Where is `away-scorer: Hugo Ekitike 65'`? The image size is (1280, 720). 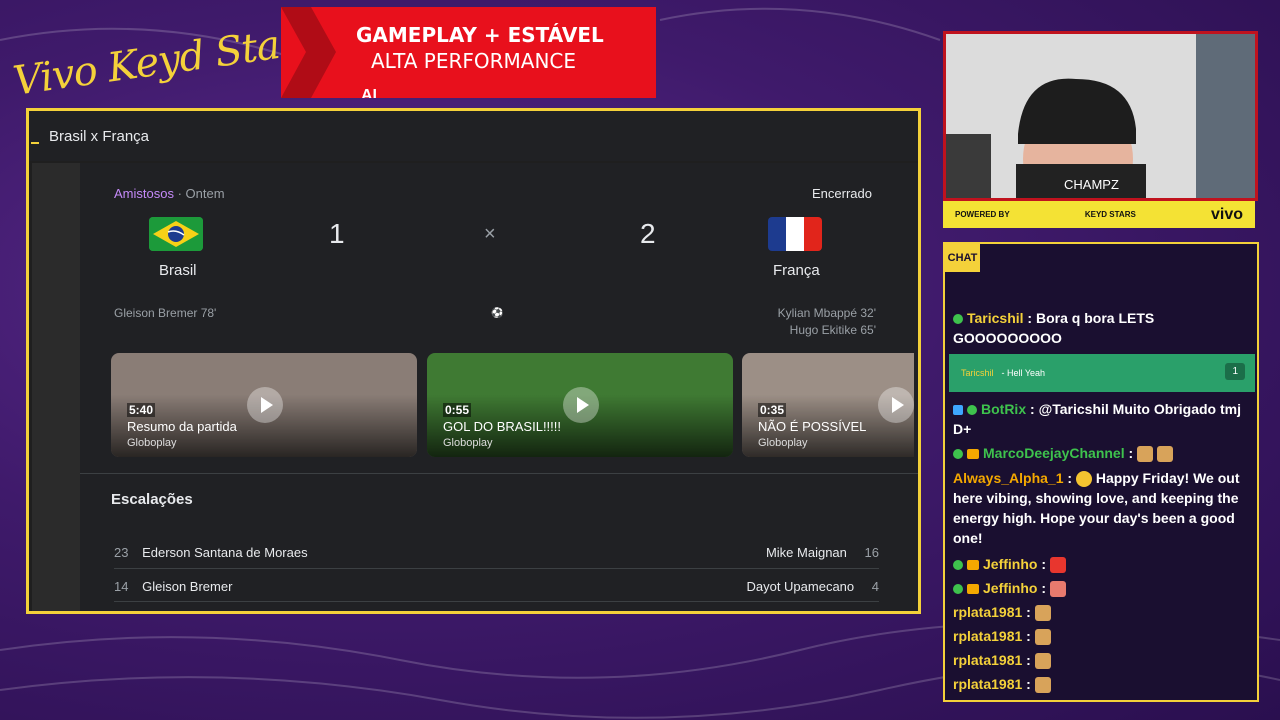
away-scorer: Hugo Ekitike 65' is located at coordinates (832, 330).